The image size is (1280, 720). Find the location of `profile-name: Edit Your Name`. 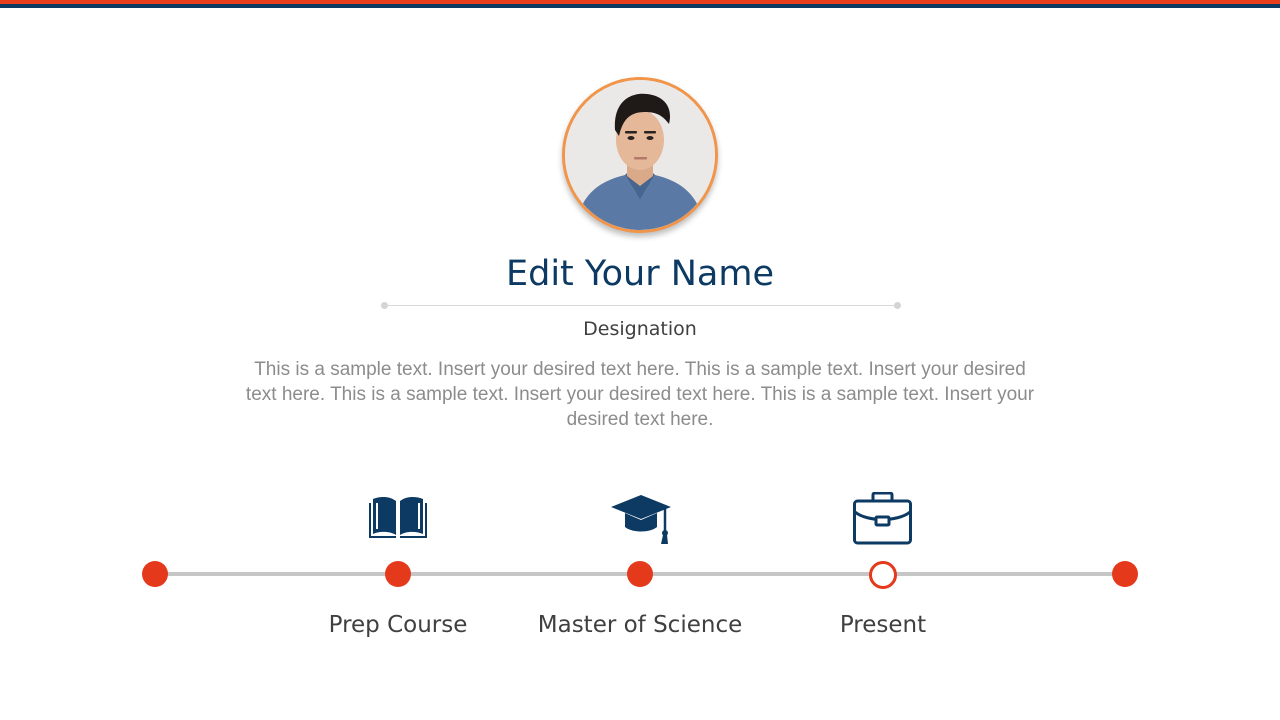

profile-name: Edit Your Name is located at coordinates (639, 274).